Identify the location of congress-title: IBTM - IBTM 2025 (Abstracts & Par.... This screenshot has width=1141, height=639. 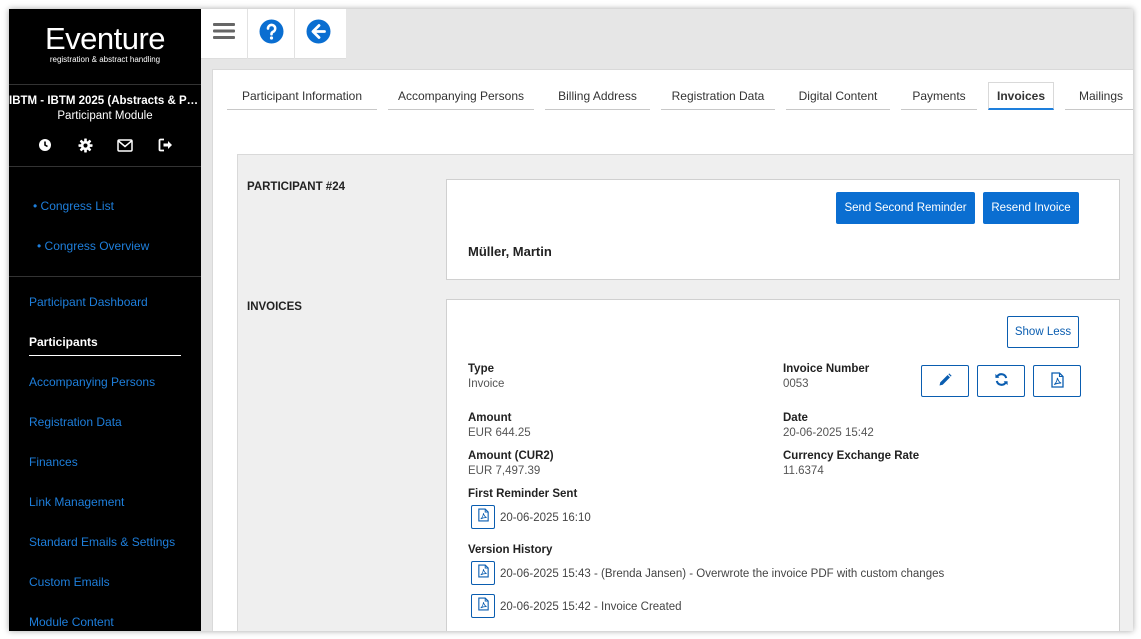
(105, 101).